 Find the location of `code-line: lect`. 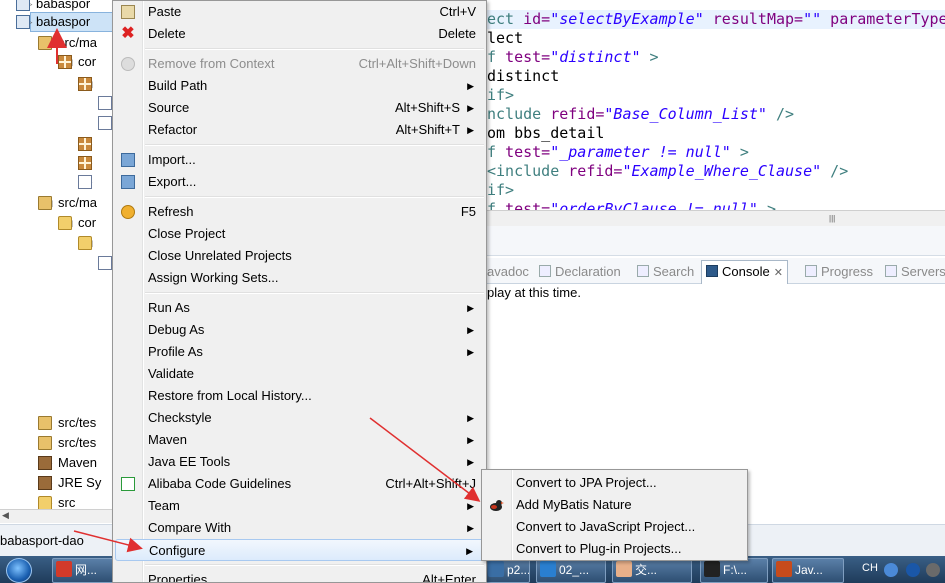

code-line: lect is located at coordinates (505, 38).